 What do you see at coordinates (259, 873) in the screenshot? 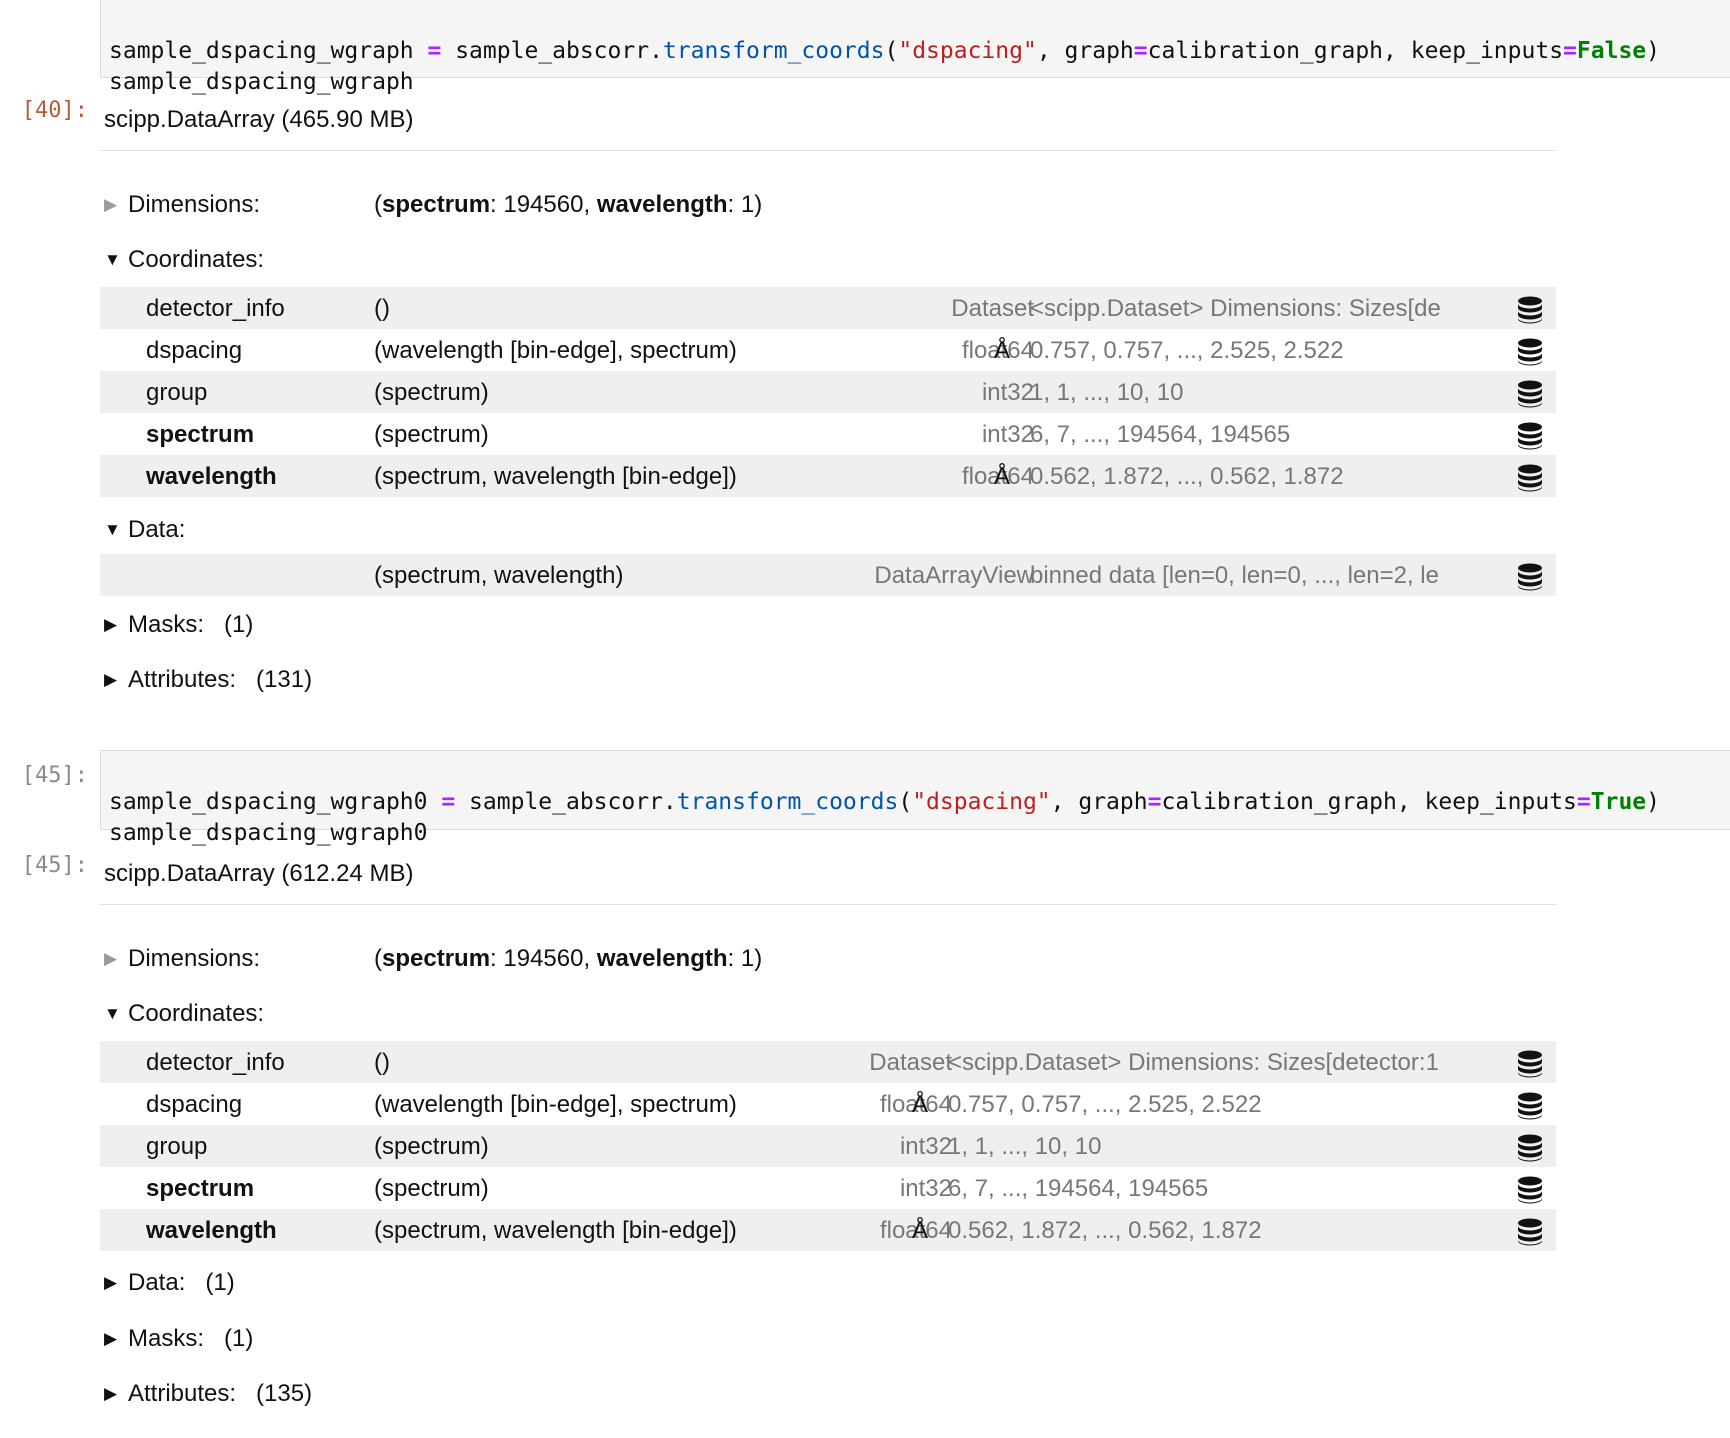
I see `dataarray-header: scipp.DataArray (612.24 MB)` at bounding box center [259, 873].